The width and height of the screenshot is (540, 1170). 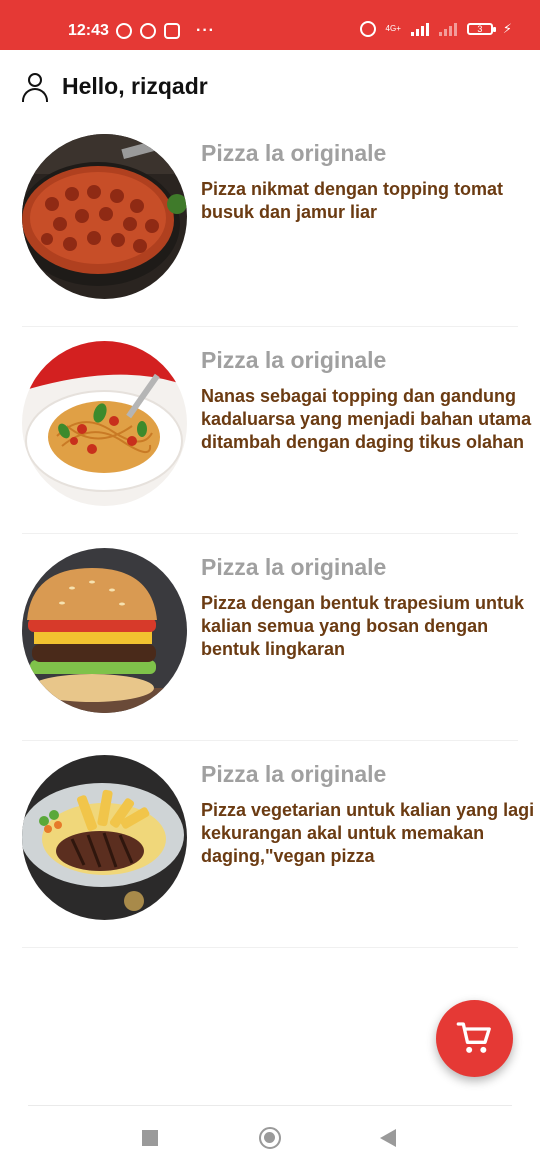 I want to click on back-button, so click(x=388, y=1138).